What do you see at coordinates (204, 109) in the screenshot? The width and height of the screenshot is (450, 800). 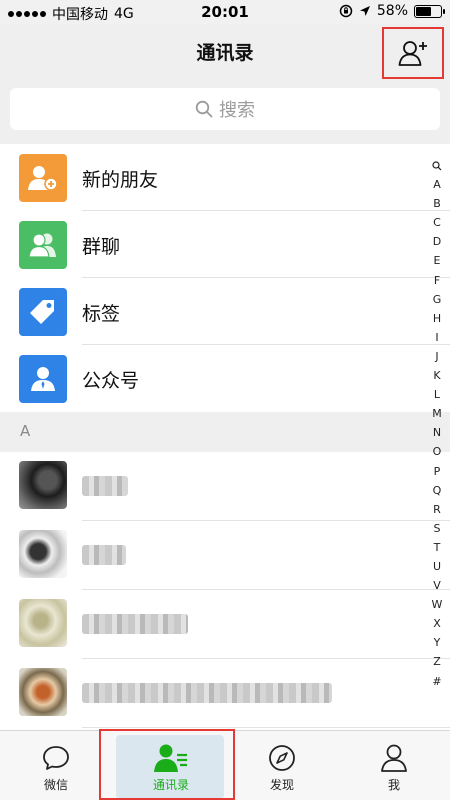 I see `search-icon` at bounding box center [204, 109].